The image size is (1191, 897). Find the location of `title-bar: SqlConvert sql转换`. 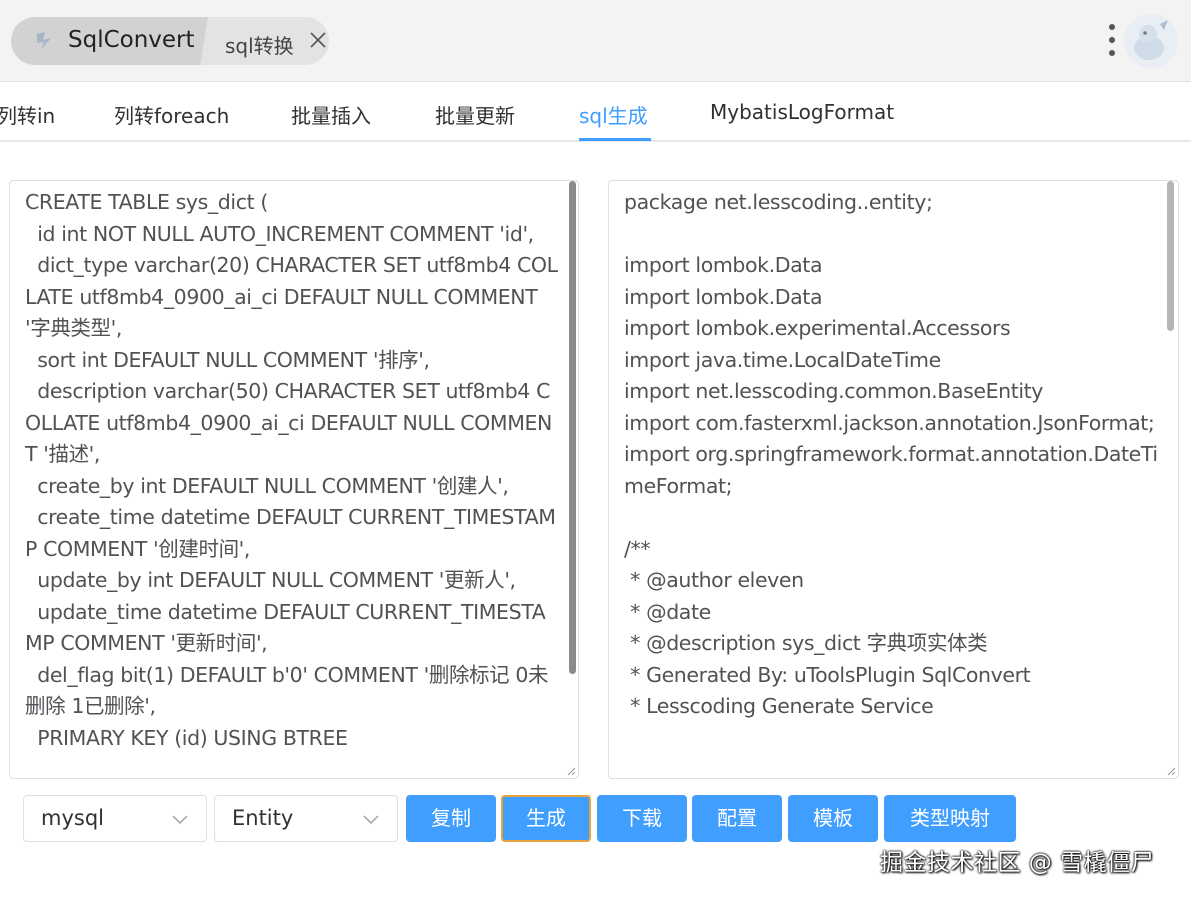

title-bar: SqlConvert sql转换 is located at coordinates (595, 41).